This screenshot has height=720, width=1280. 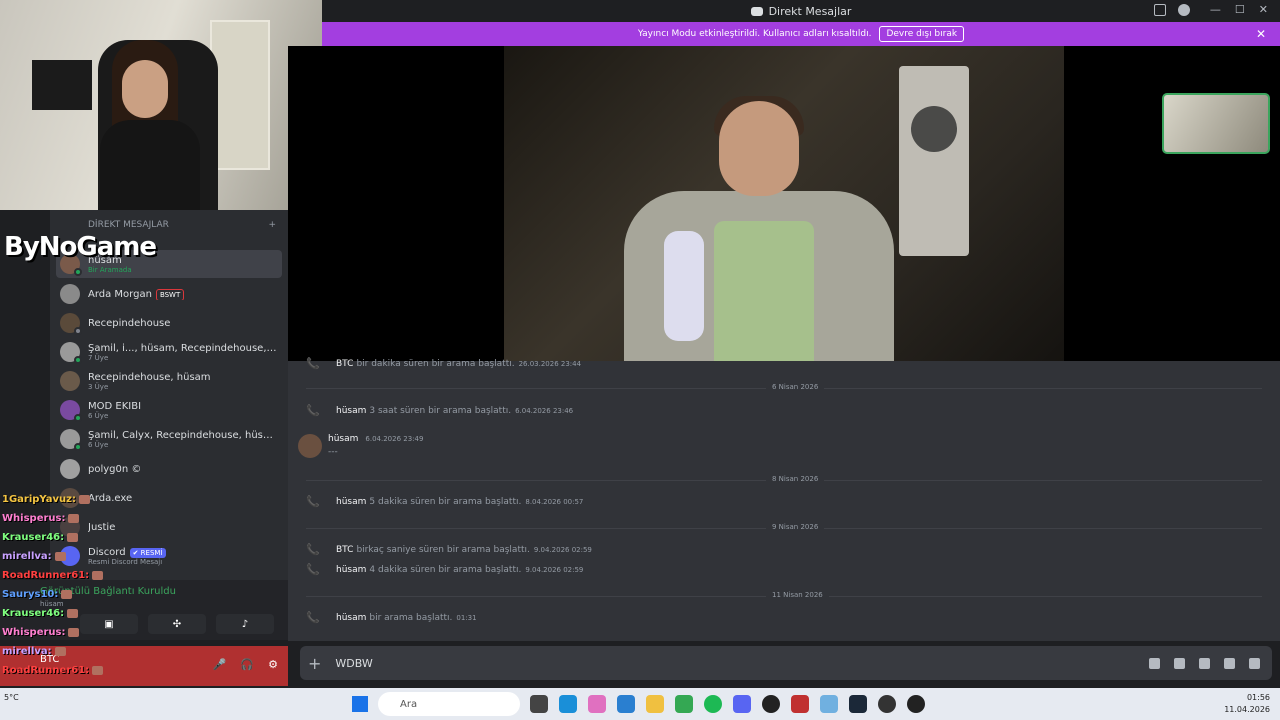 I want to click on bynogame-logo: ByNoGame, so click(x=80, y=247).